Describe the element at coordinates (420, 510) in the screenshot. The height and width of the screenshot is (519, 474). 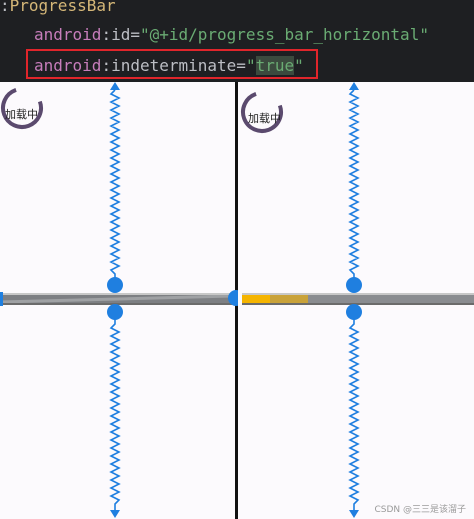
I see `watermark: CSDN @三三是该溜子` at that location.